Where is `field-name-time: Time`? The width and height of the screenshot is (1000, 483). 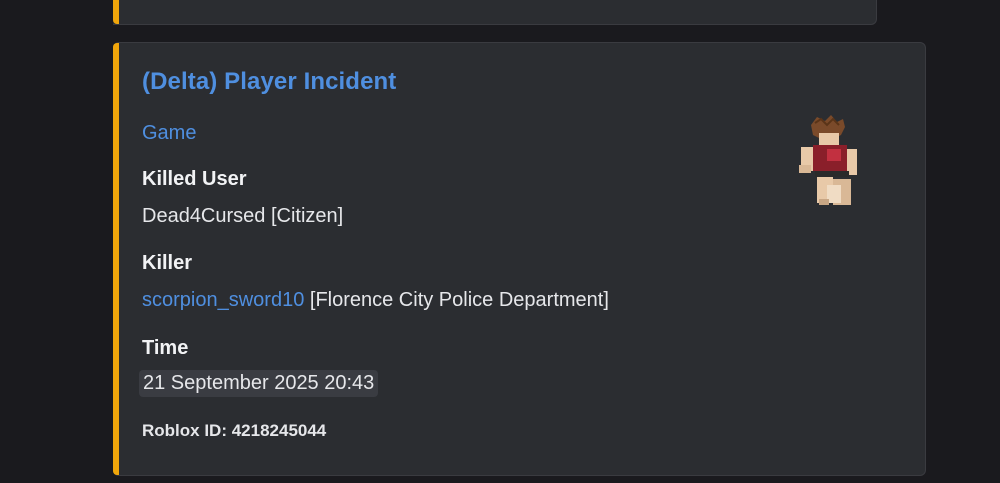
field-name-time: Time is located at coordinates (165, 348).